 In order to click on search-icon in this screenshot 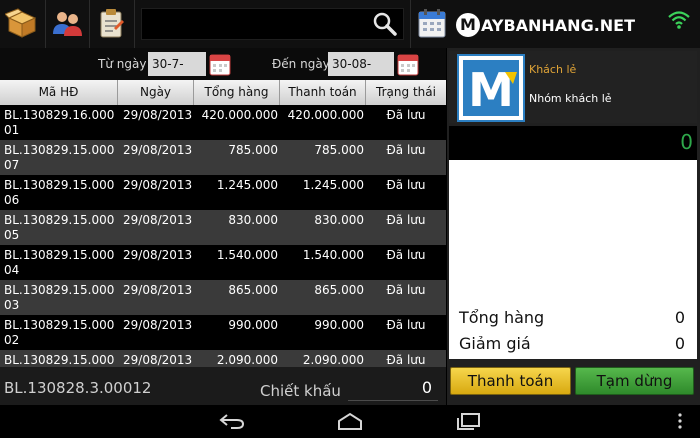, I will do `click(385, 24)`.